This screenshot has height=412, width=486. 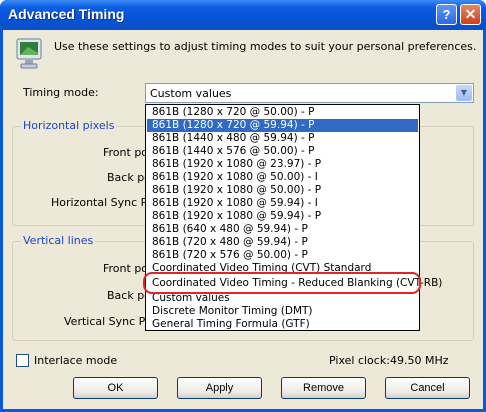 I want to click on window-title: Advanced Timing, so click(x=66, y=14).